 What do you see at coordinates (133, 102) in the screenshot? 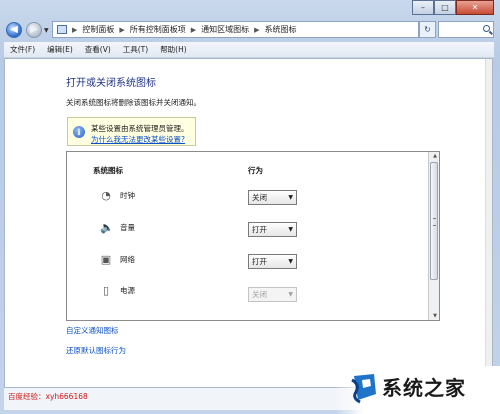
I see `page-description: 关闭系统图标将删除该图标并关闭通知。` at bounding box center [133, 102].